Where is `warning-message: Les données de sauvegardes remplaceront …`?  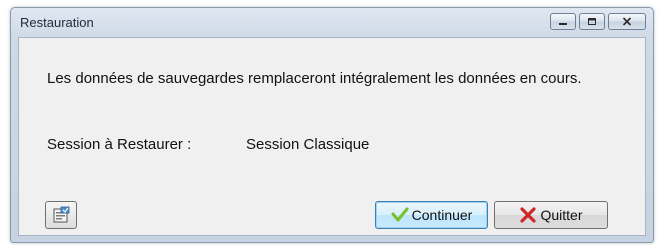 warning-message: Les données de sauvegardes remplaceront … is located at coordinates (314, 78).